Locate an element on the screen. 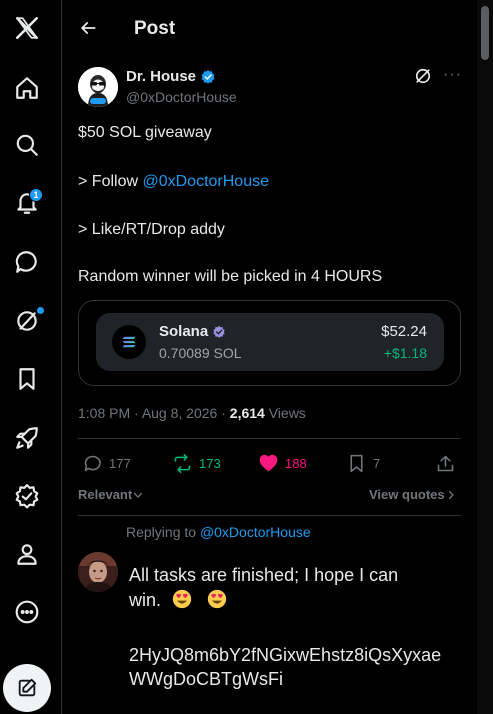 The image size is (493, 714). nav-rail: 1 is located at coordinates (31, 357).